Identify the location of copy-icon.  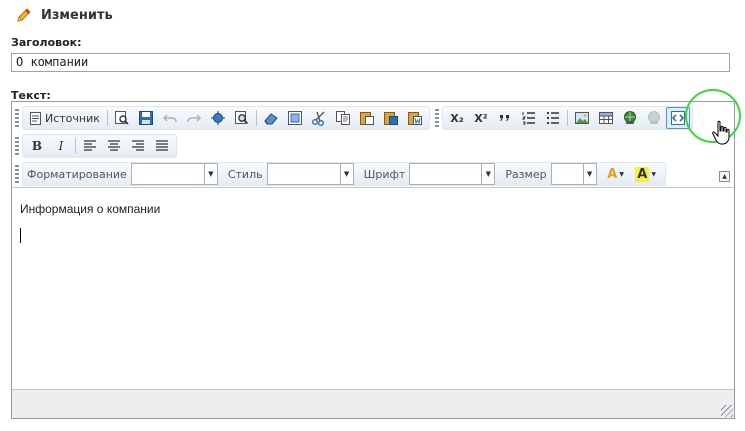
(342, 118).